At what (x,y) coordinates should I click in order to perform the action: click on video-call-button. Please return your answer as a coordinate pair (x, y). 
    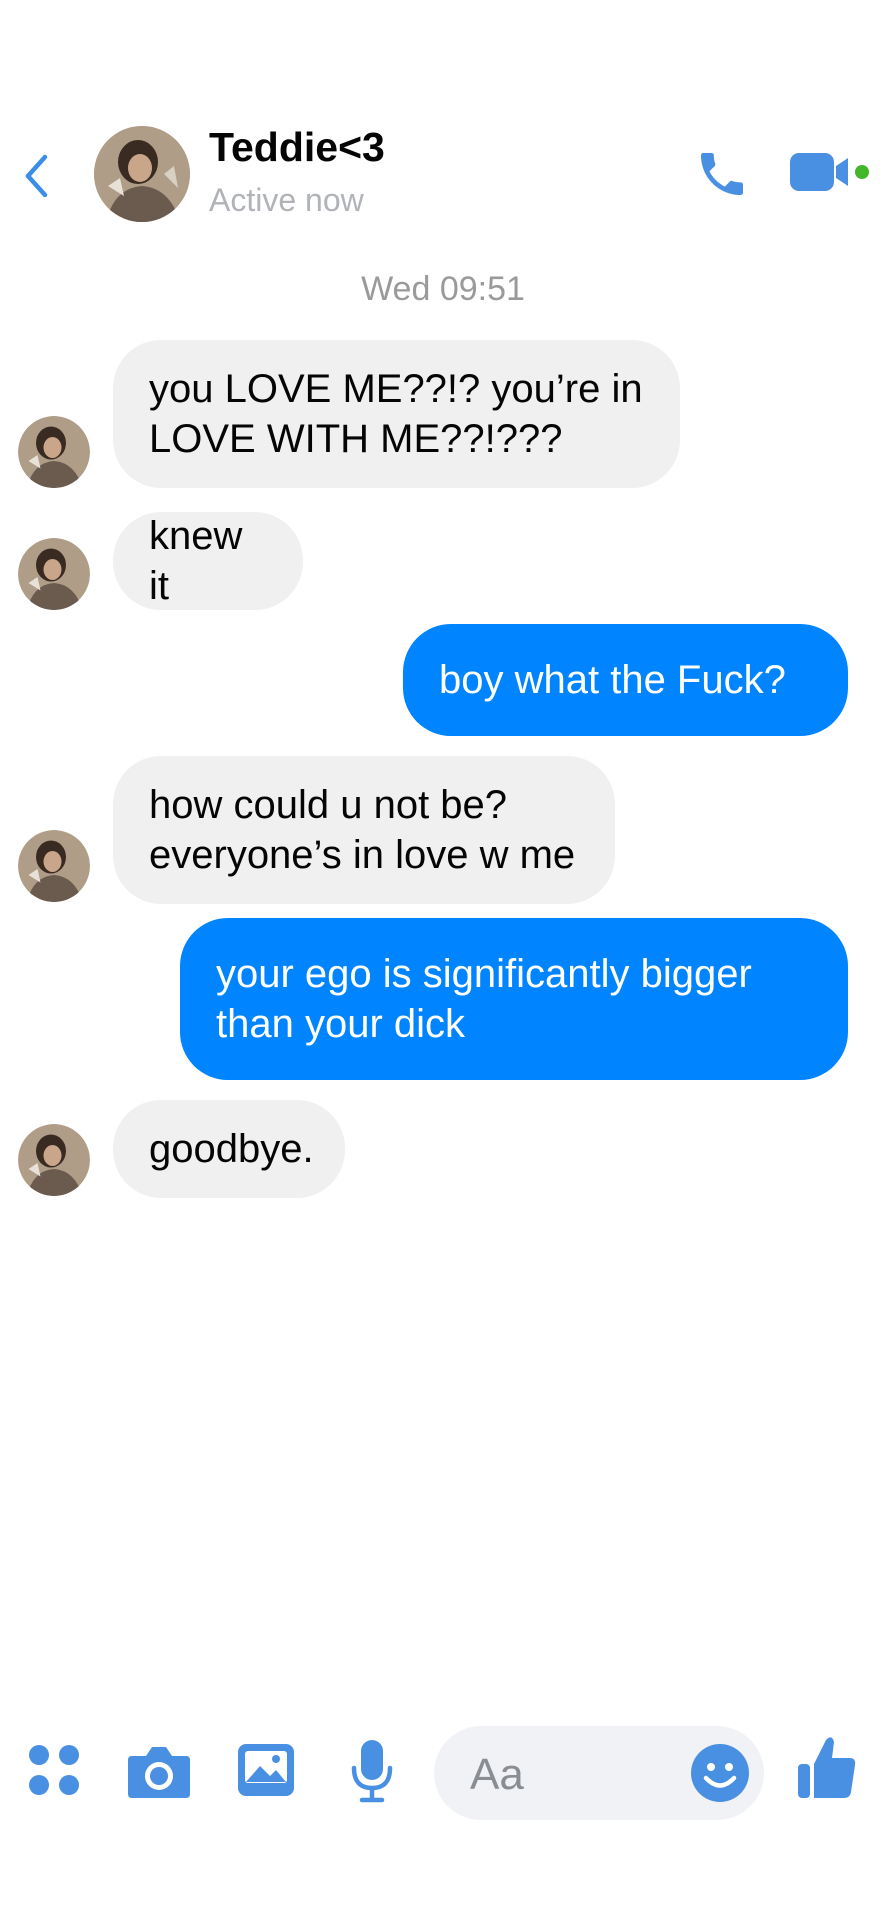
    Looking at the image, I should click on (831, 172).